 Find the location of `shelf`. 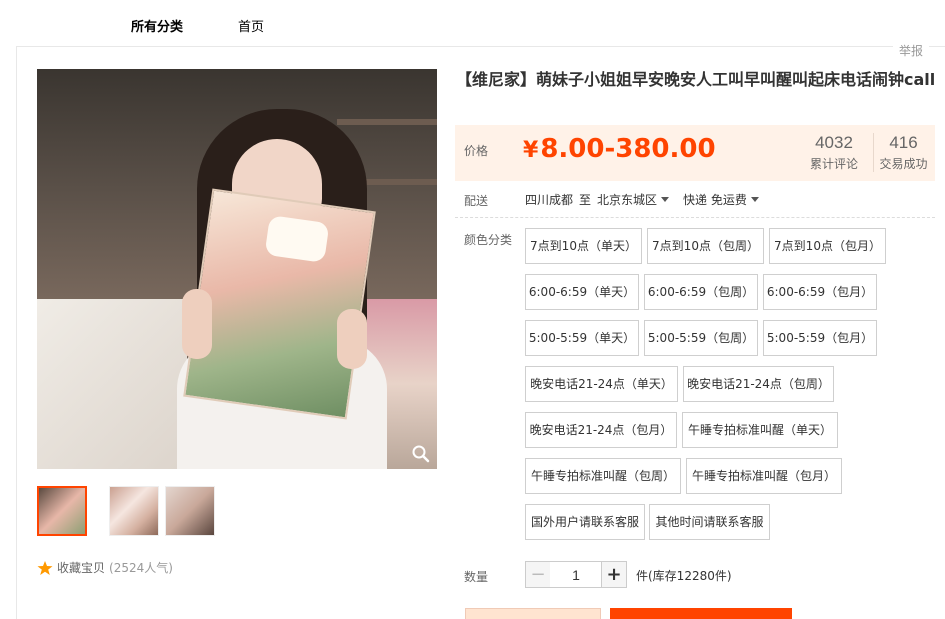

shelf is located at coordinates (387, 122).